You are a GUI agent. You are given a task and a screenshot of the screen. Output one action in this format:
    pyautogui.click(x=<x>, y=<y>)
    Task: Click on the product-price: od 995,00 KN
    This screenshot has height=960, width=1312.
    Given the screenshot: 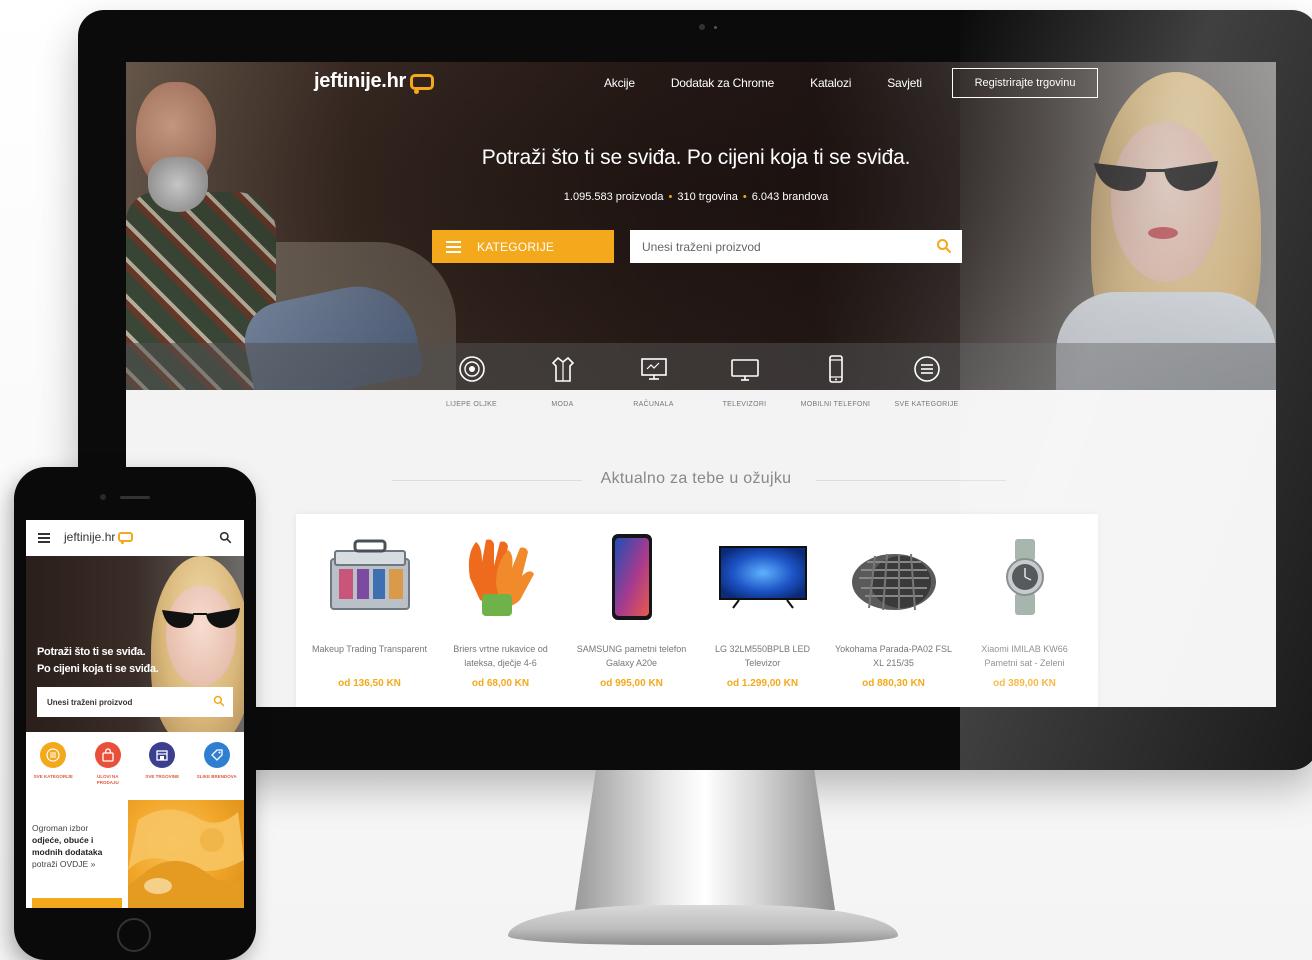 What is the action you would take?
    pyautogui.click(x=631, y=683)
    